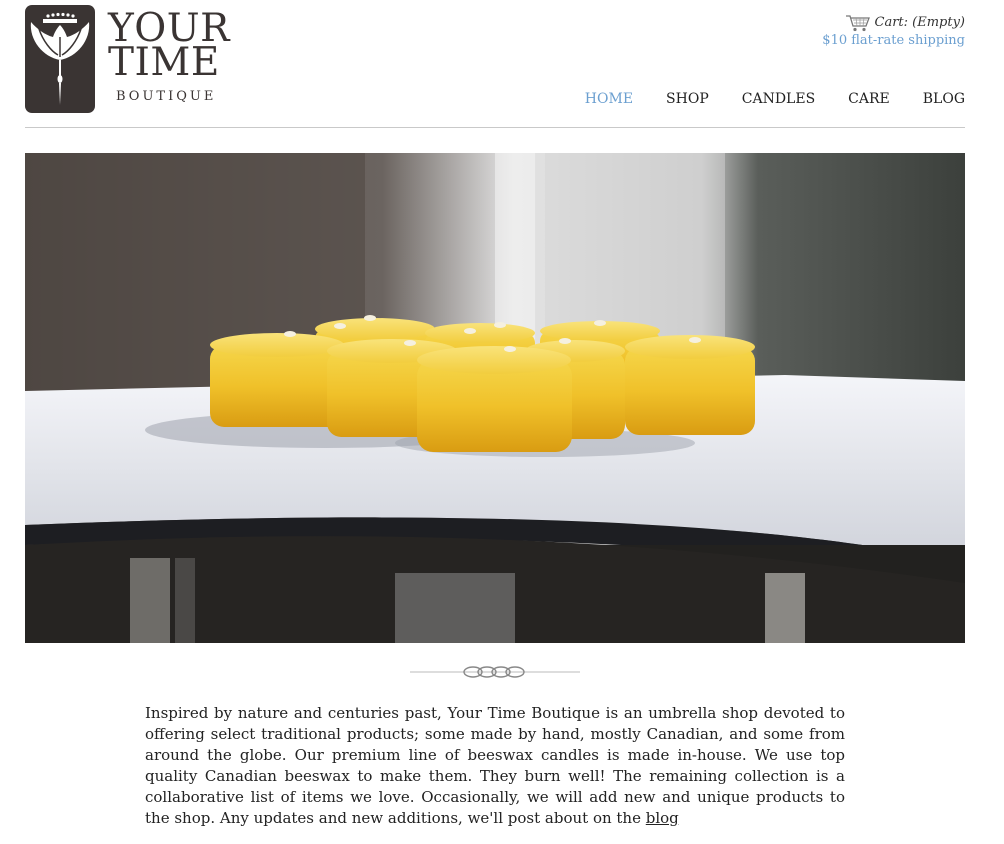 The width and height of the screenshot is (1004, 844). I want to click on blog-link: blog, so click(662, 818).